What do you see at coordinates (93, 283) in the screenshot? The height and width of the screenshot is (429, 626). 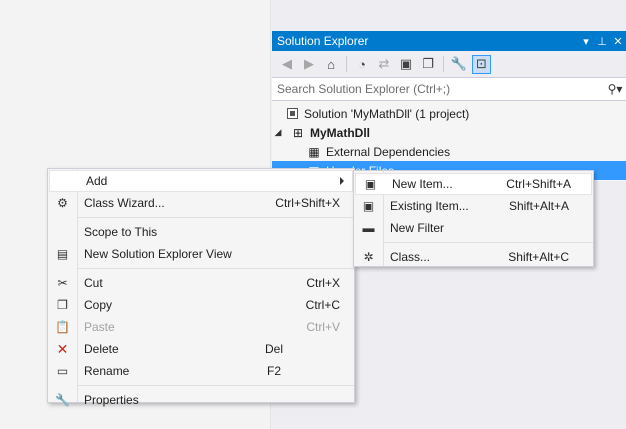 I see `menu-item-label: Cut` at bounding box center [93, 283].